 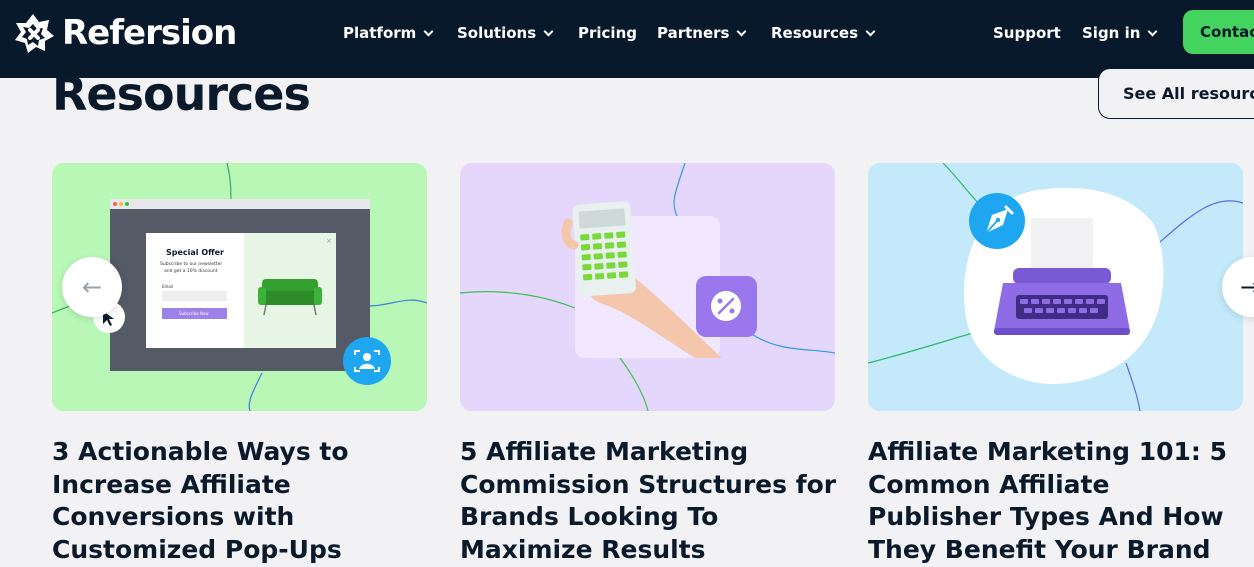 I want to click on nav-platform-label: Platform, so click(x=380, y=33).